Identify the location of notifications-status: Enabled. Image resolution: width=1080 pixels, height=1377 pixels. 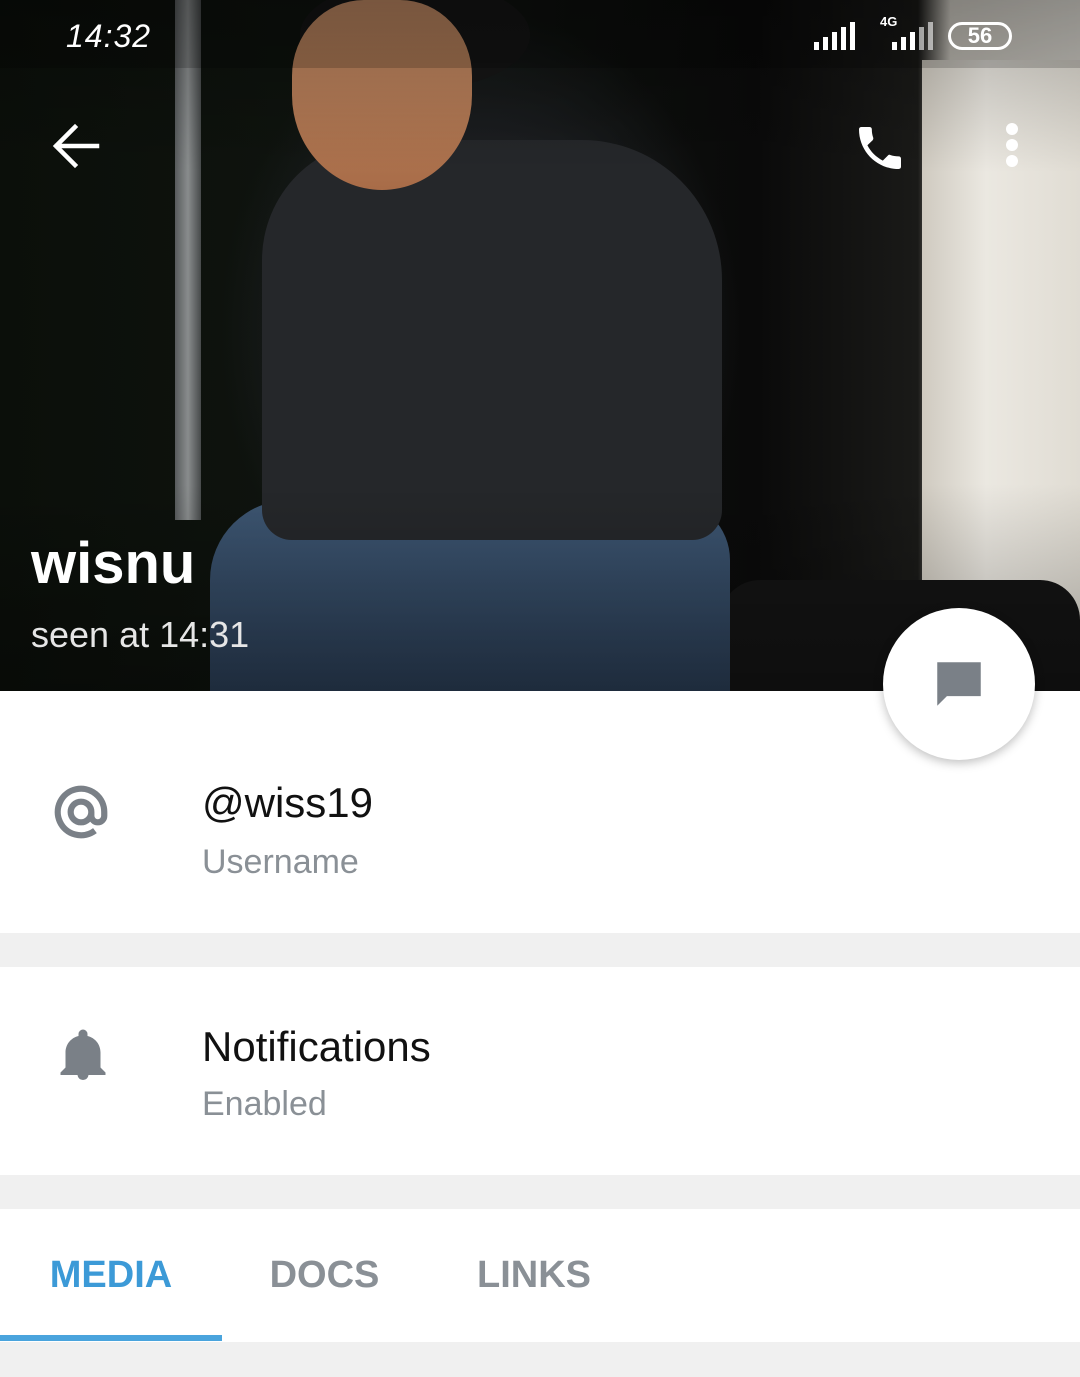
(264, 1104).